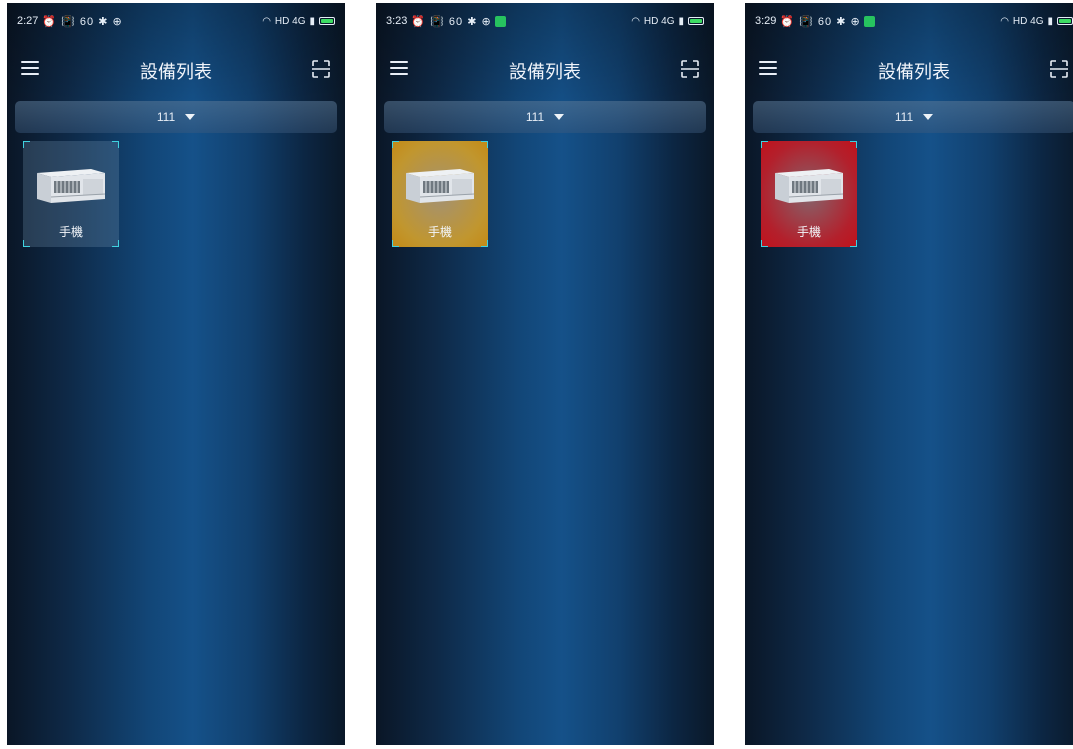 Image resolution: width=1073 pixels, height=749 pixels. What do you see at coordinates (28, 21) in the screenshot?
I see `status-time: 2:27` at bounding box center [28, 21].